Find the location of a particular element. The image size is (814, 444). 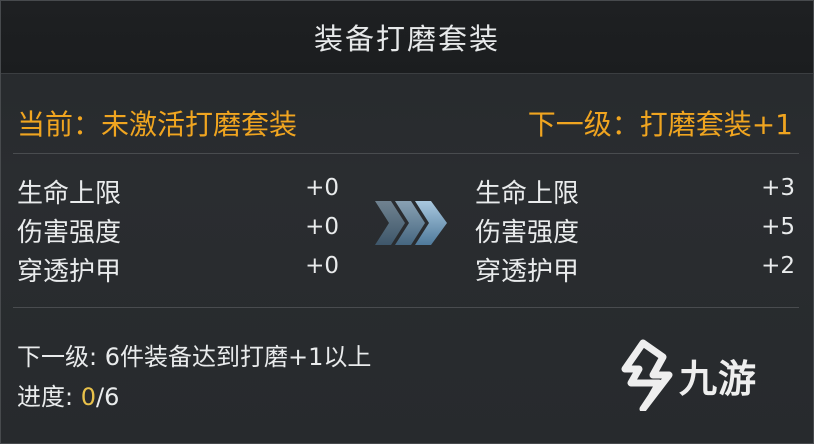

next-level-label: 下一级：打磨套装+1 is located at coordinates (660, 124).